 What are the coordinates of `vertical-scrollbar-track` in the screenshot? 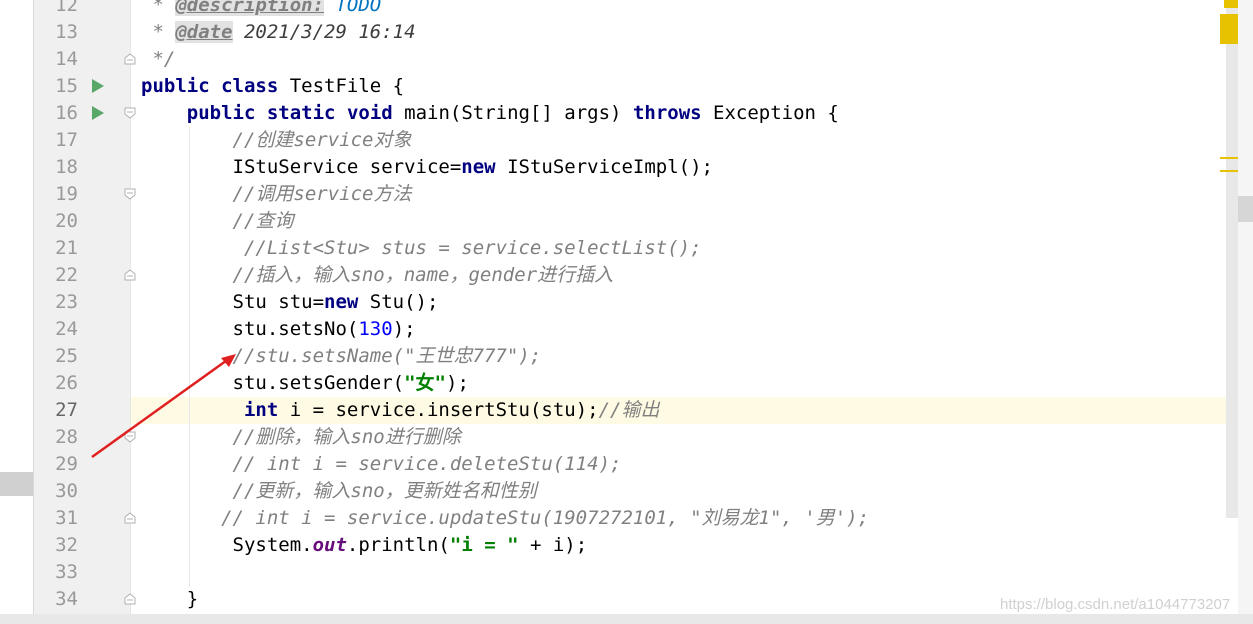 It's located at (1245, 307).